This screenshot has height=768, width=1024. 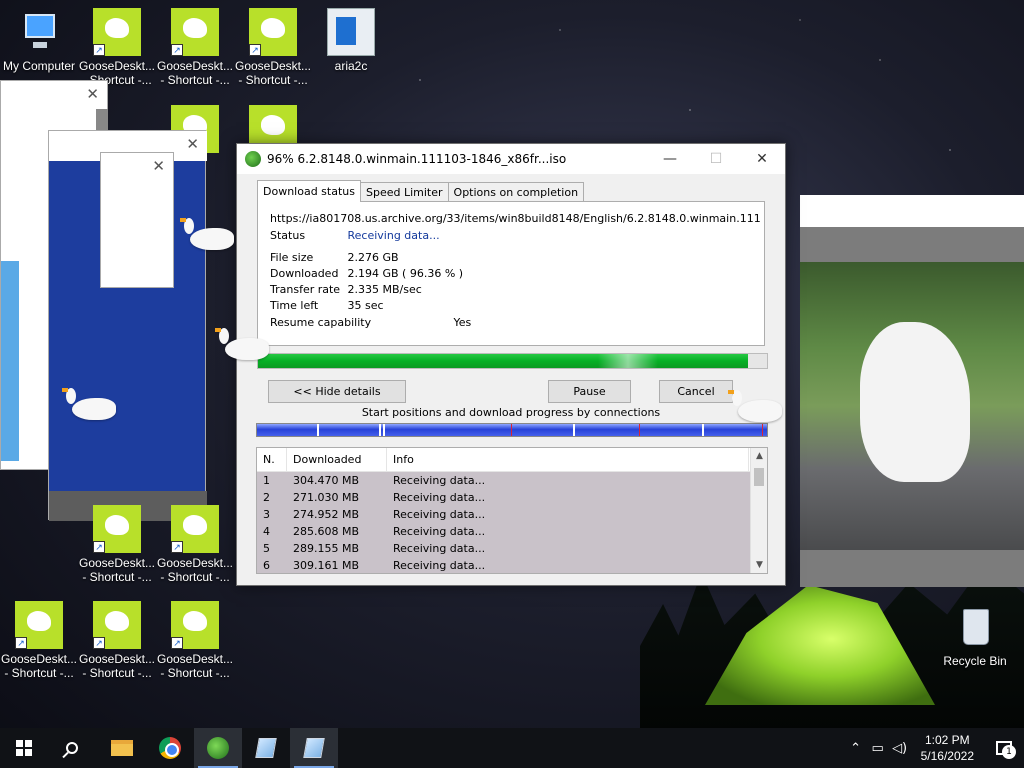 I want to click on clock-date: 5/16/2022, so click(x=947, y=756).